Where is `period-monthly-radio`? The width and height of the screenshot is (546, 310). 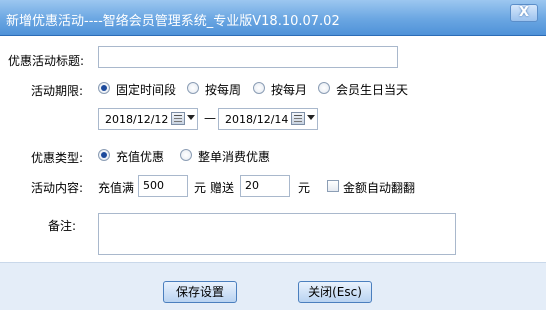 period-monthly-radio is located at coordinates (259, 88).